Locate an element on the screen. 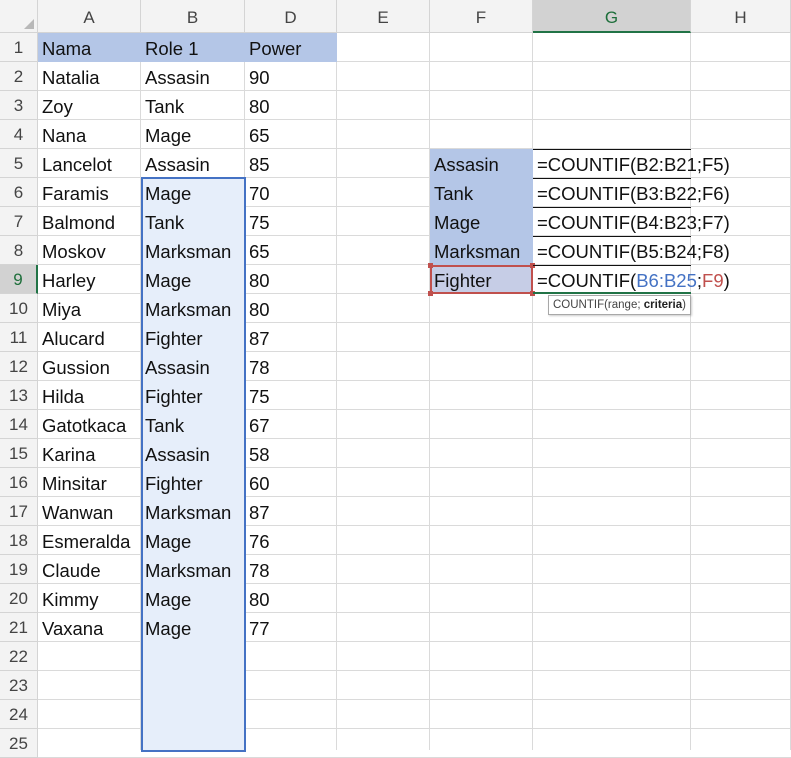  formula-being-edited: =COUNTIF(B6:B25;F9) is located at coordinates (631, 279).